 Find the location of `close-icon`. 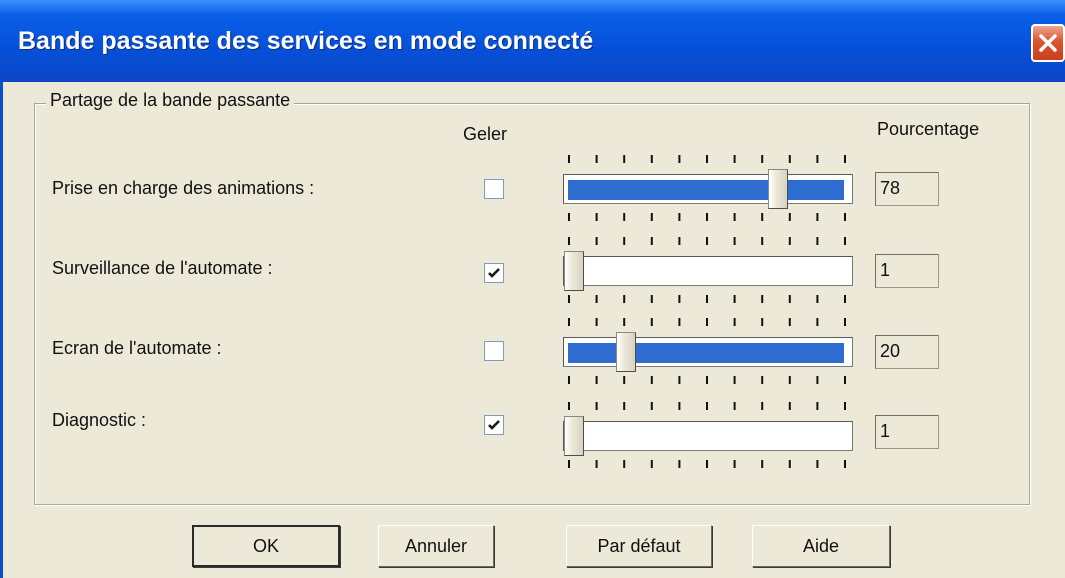

close-icon is located at coordinates (1048, 43).